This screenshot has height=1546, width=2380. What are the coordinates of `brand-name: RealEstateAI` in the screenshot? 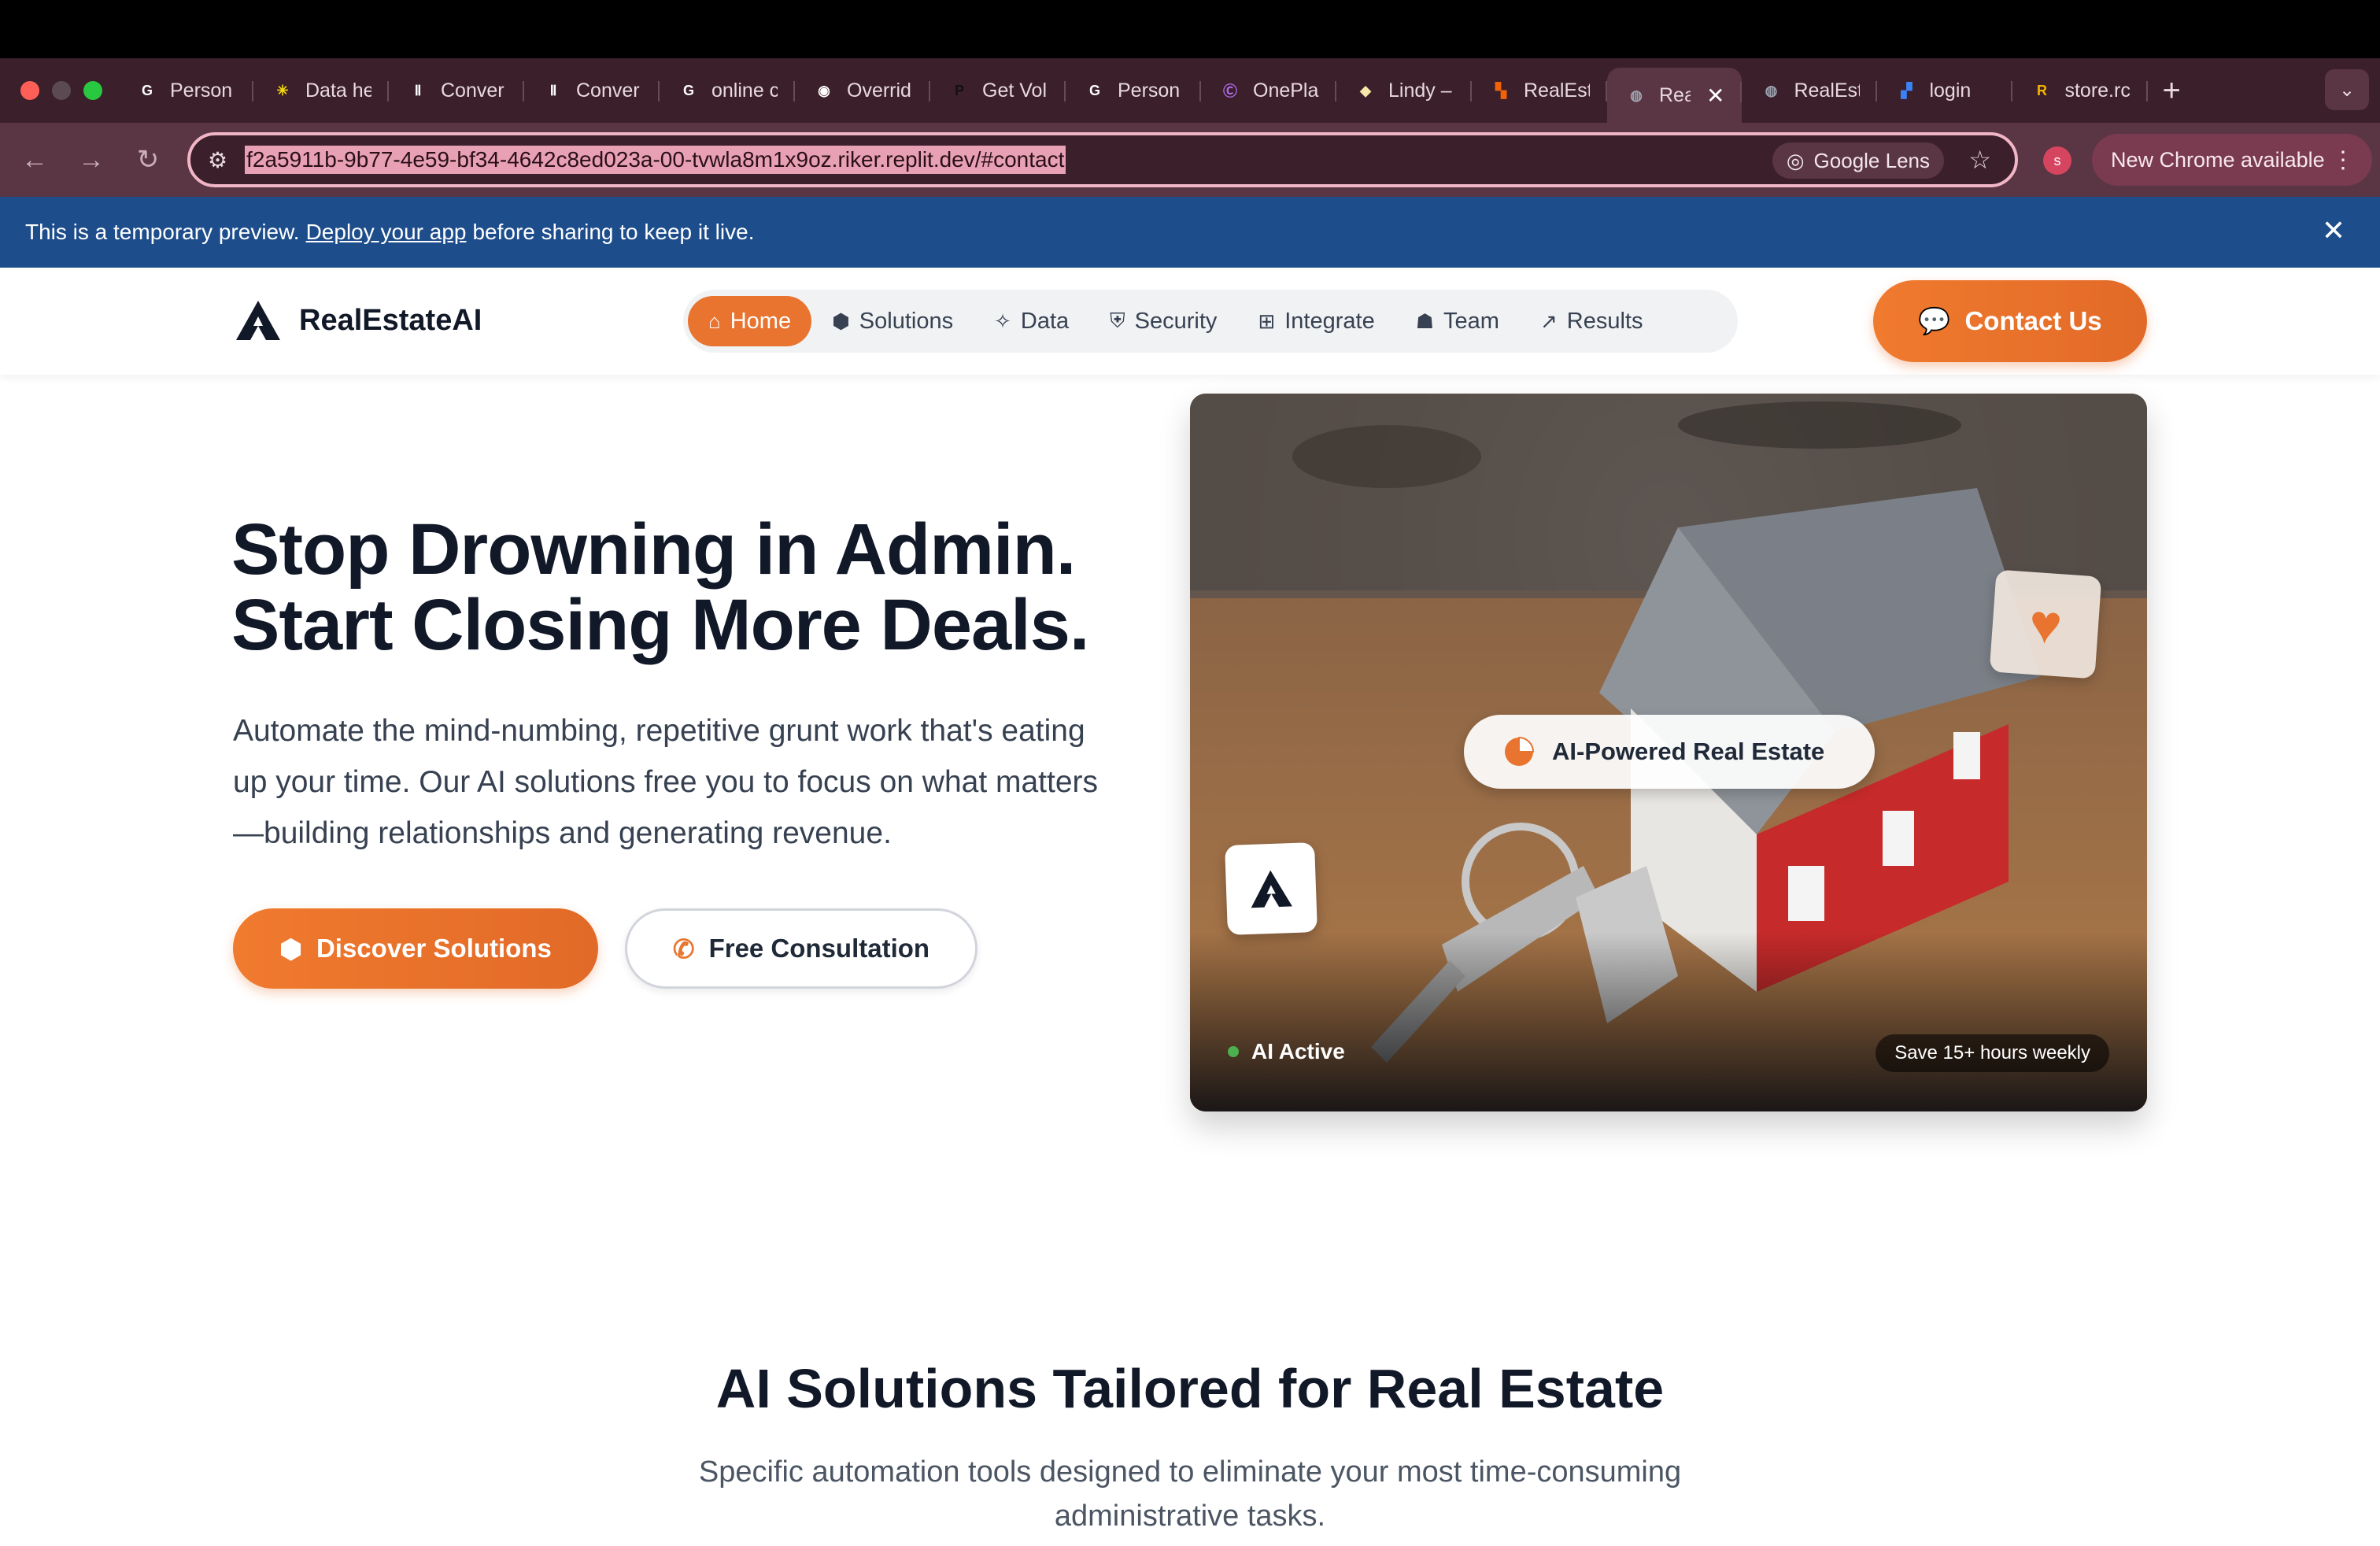 It's located at (390, 320).